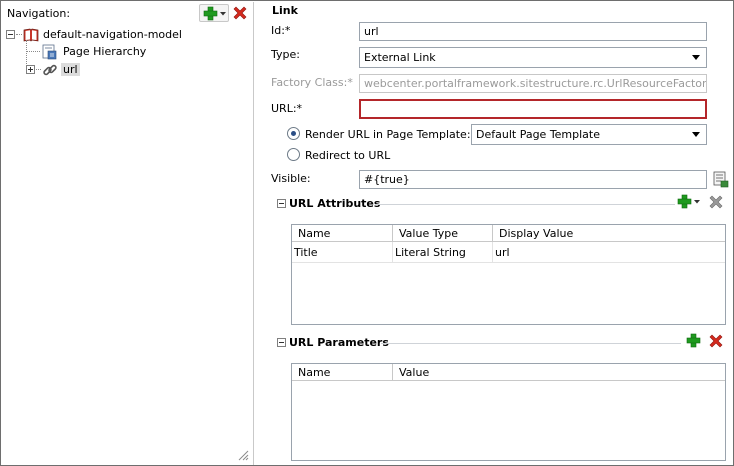  Describe the element at coordinates (70, 69) in the screenshot. I see `tree-item-label: url` at that location.